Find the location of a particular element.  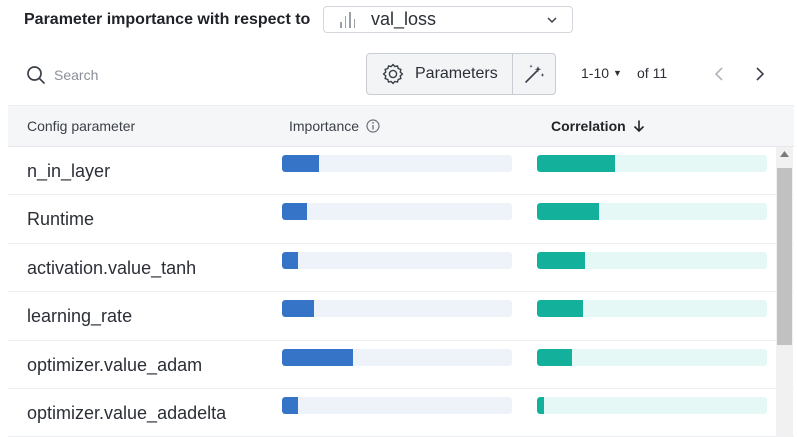

search-input is located at coordinates (154, 75).